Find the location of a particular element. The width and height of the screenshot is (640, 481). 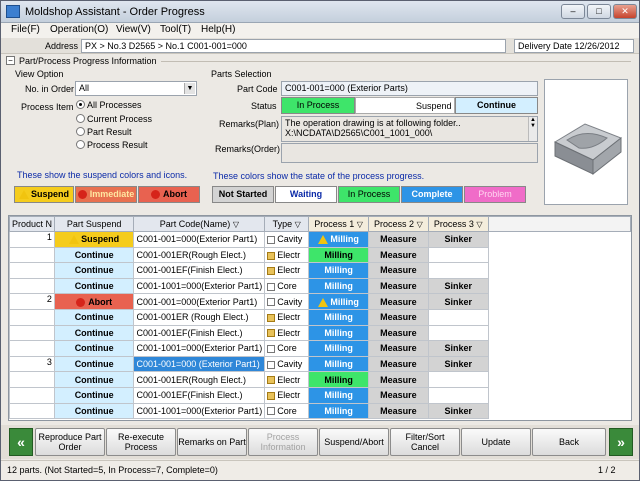

part-suspend-cell: Abort is located at coordinates (94, 301).